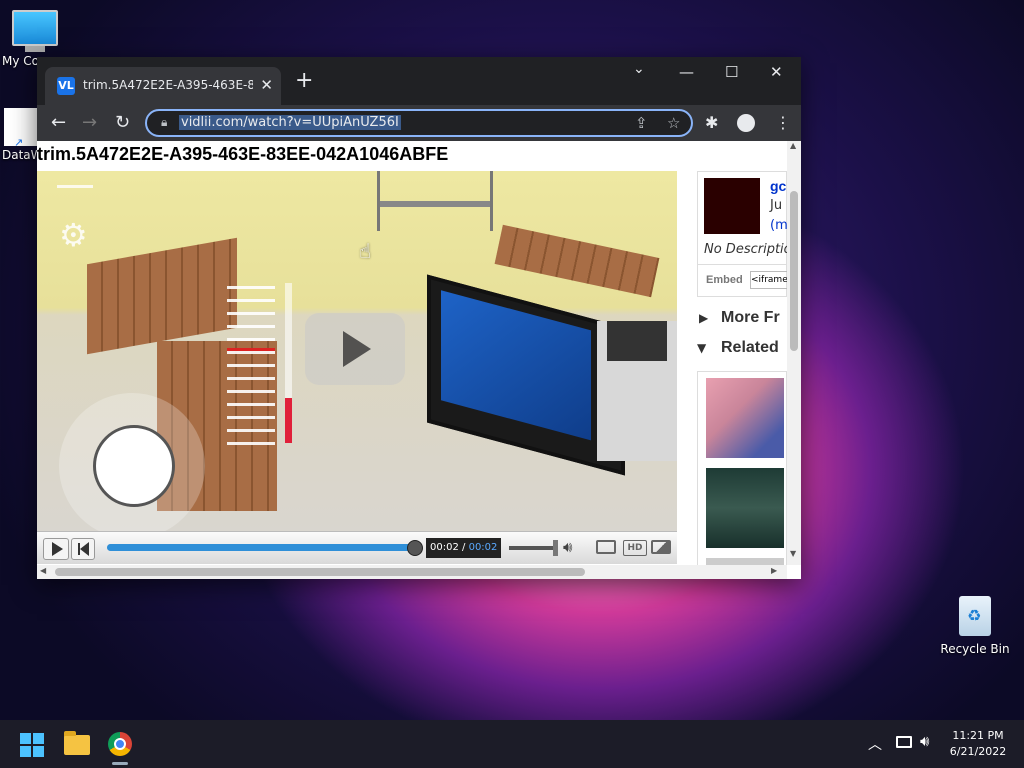 This screenshot has width=1024, height=768. What do you see at coordinates (35, 28) in the screenshot?
I see `monitor-icon` at bounding box center [35, 28].